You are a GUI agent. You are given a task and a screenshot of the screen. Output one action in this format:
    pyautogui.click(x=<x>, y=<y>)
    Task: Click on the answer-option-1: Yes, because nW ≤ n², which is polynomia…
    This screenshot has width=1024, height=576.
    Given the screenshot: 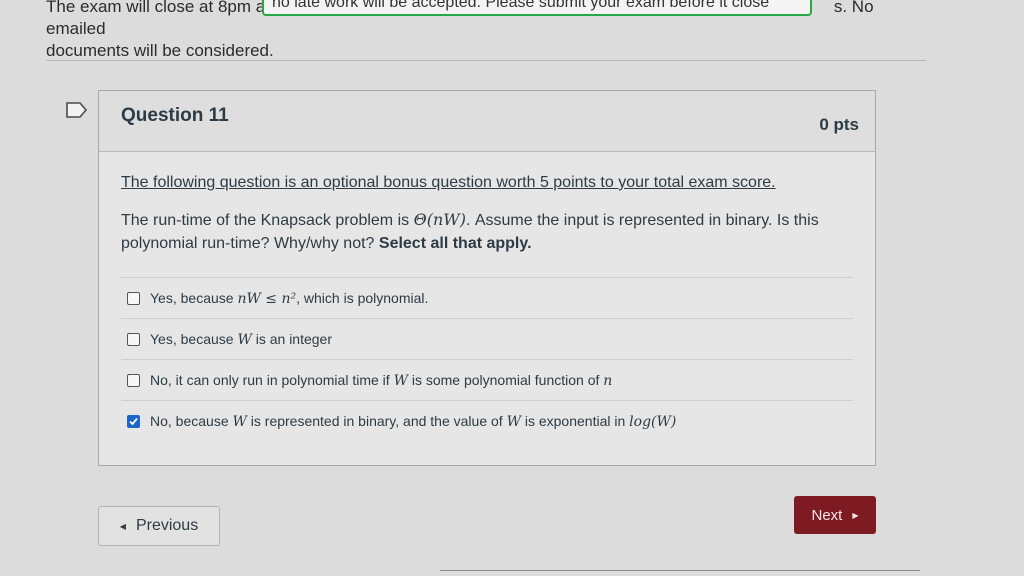 What is the action you would take?
    pyautogui.click(x=487, y=298)
    